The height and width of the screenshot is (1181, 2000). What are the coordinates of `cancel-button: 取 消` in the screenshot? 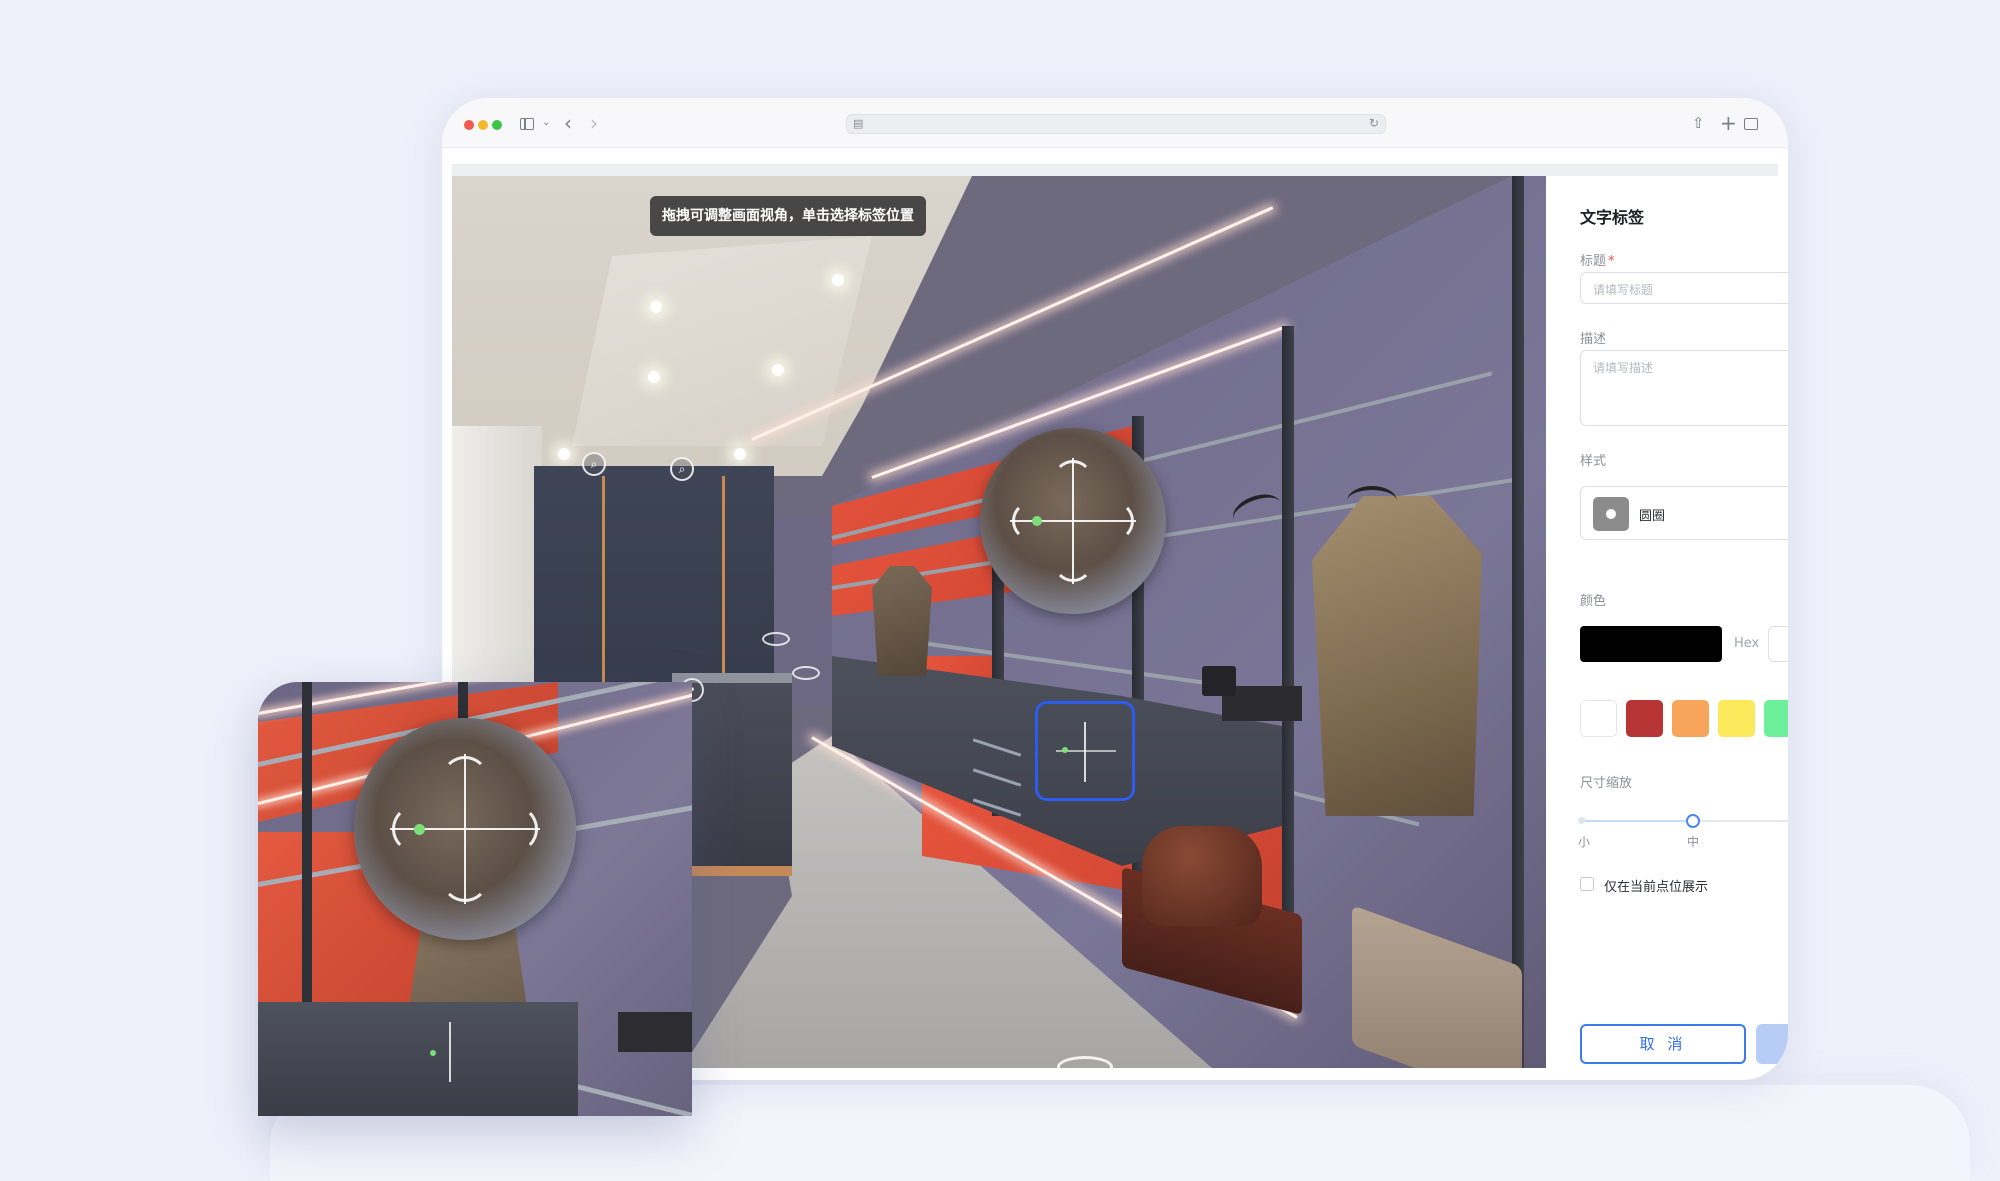 It's located at (1663, 1044).